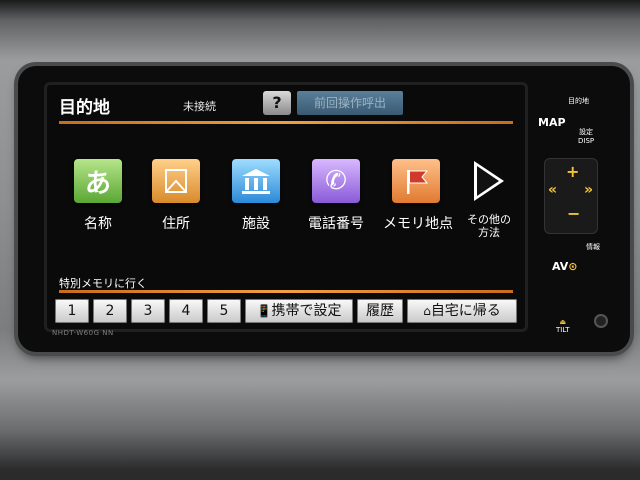  What do you see at coordinates (186, 311) in the screenshot?
I see `memory-4-button: 4` at bounding box center [186, 311].